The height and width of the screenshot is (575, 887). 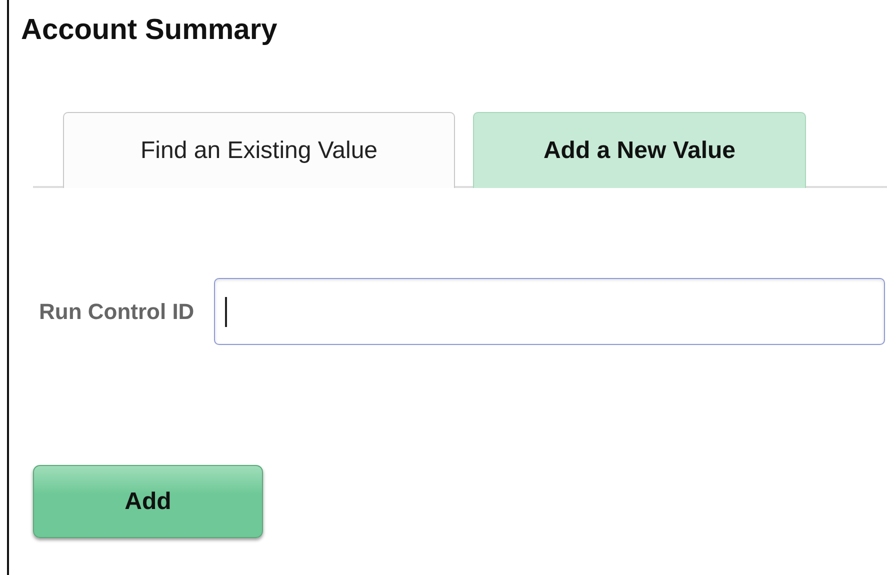 What do you see at coordinates (259, 150) in the screenshot?
I see `tab: Find an Existing Value` at bounding box center [259, 150].